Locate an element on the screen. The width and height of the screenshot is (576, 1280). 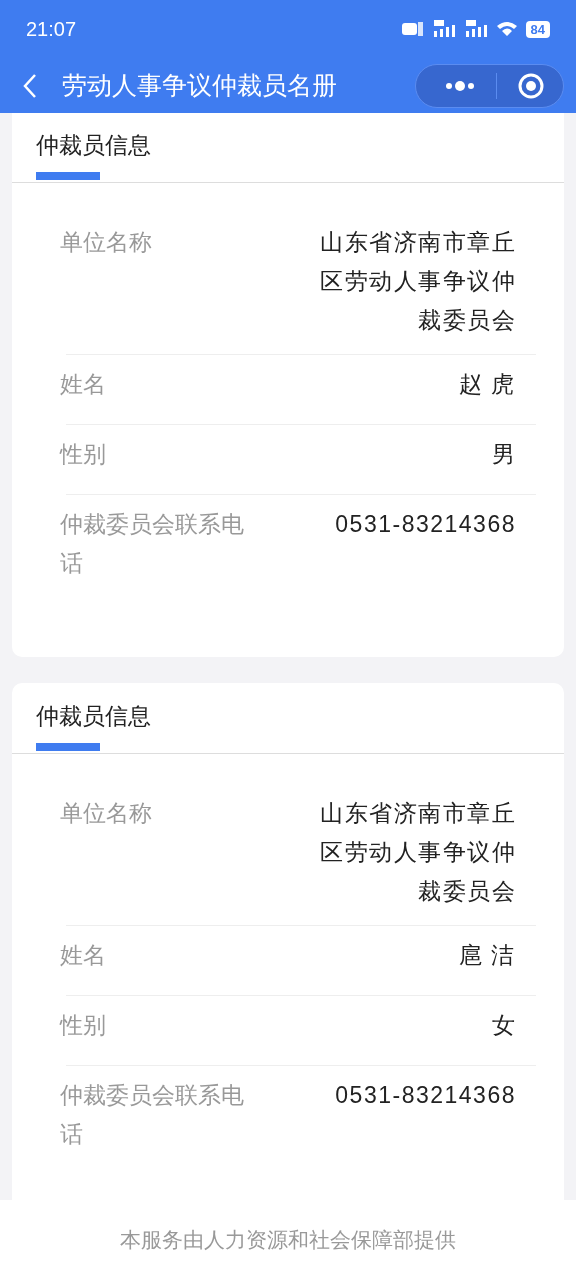
footer-text: 本服务由人力资源和社会保障部提供 is located at coordinates (288, 1240).